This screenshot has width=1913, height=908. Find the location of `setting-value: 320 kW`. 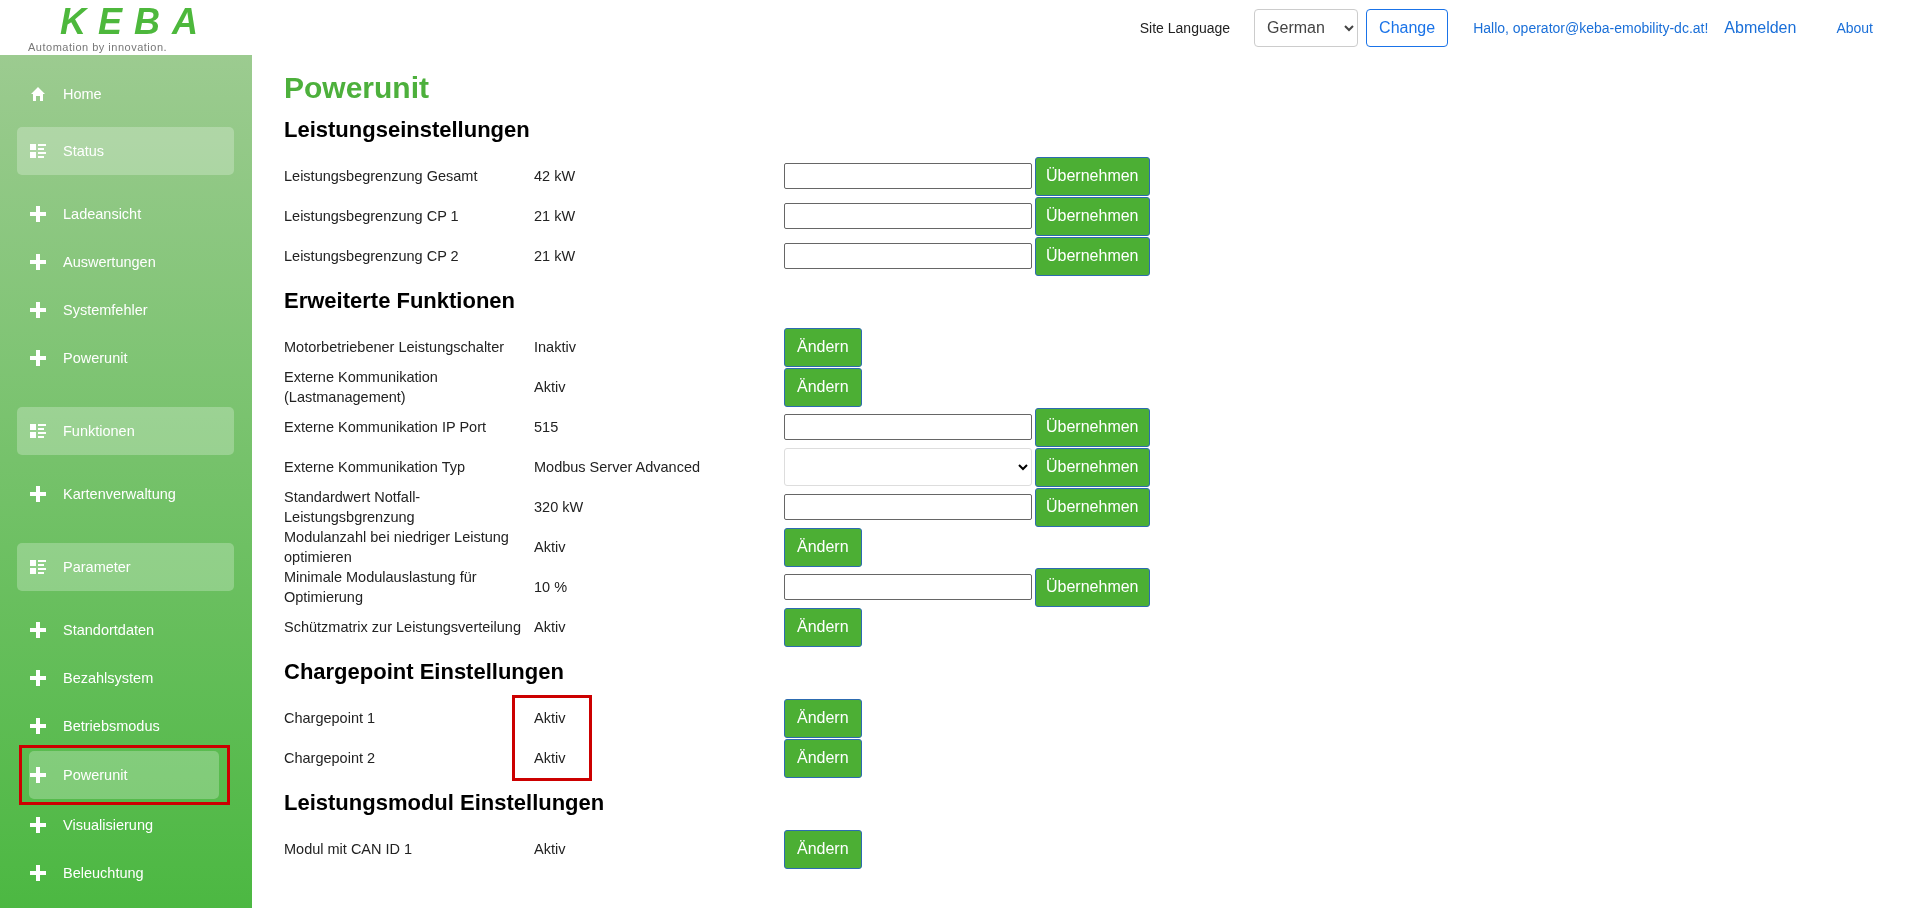

setting-value: 320 kW is located at coordinates (559, 507).